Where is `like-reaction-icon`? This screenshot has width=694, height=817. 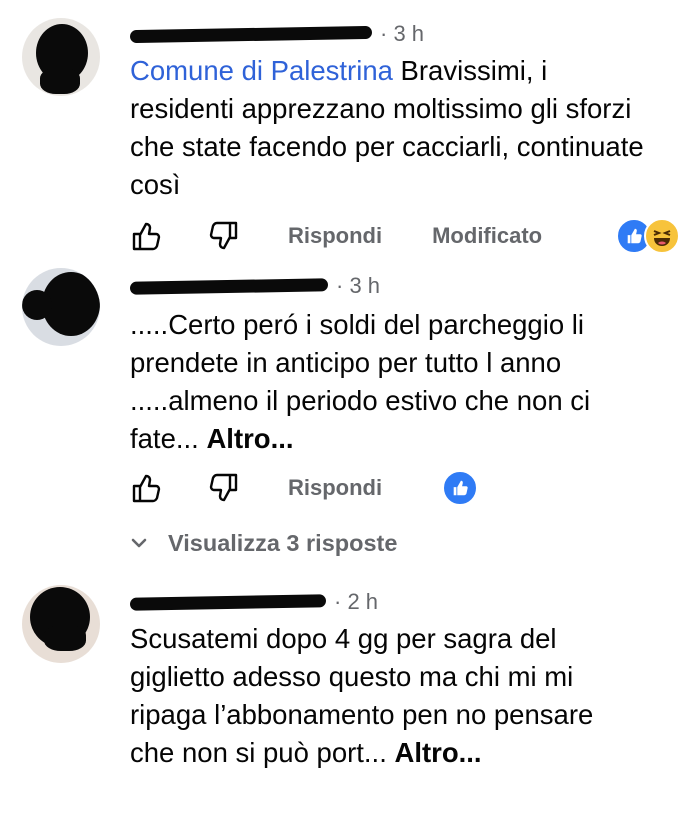
like-reaction-icon is located at coordinates (460, 488).